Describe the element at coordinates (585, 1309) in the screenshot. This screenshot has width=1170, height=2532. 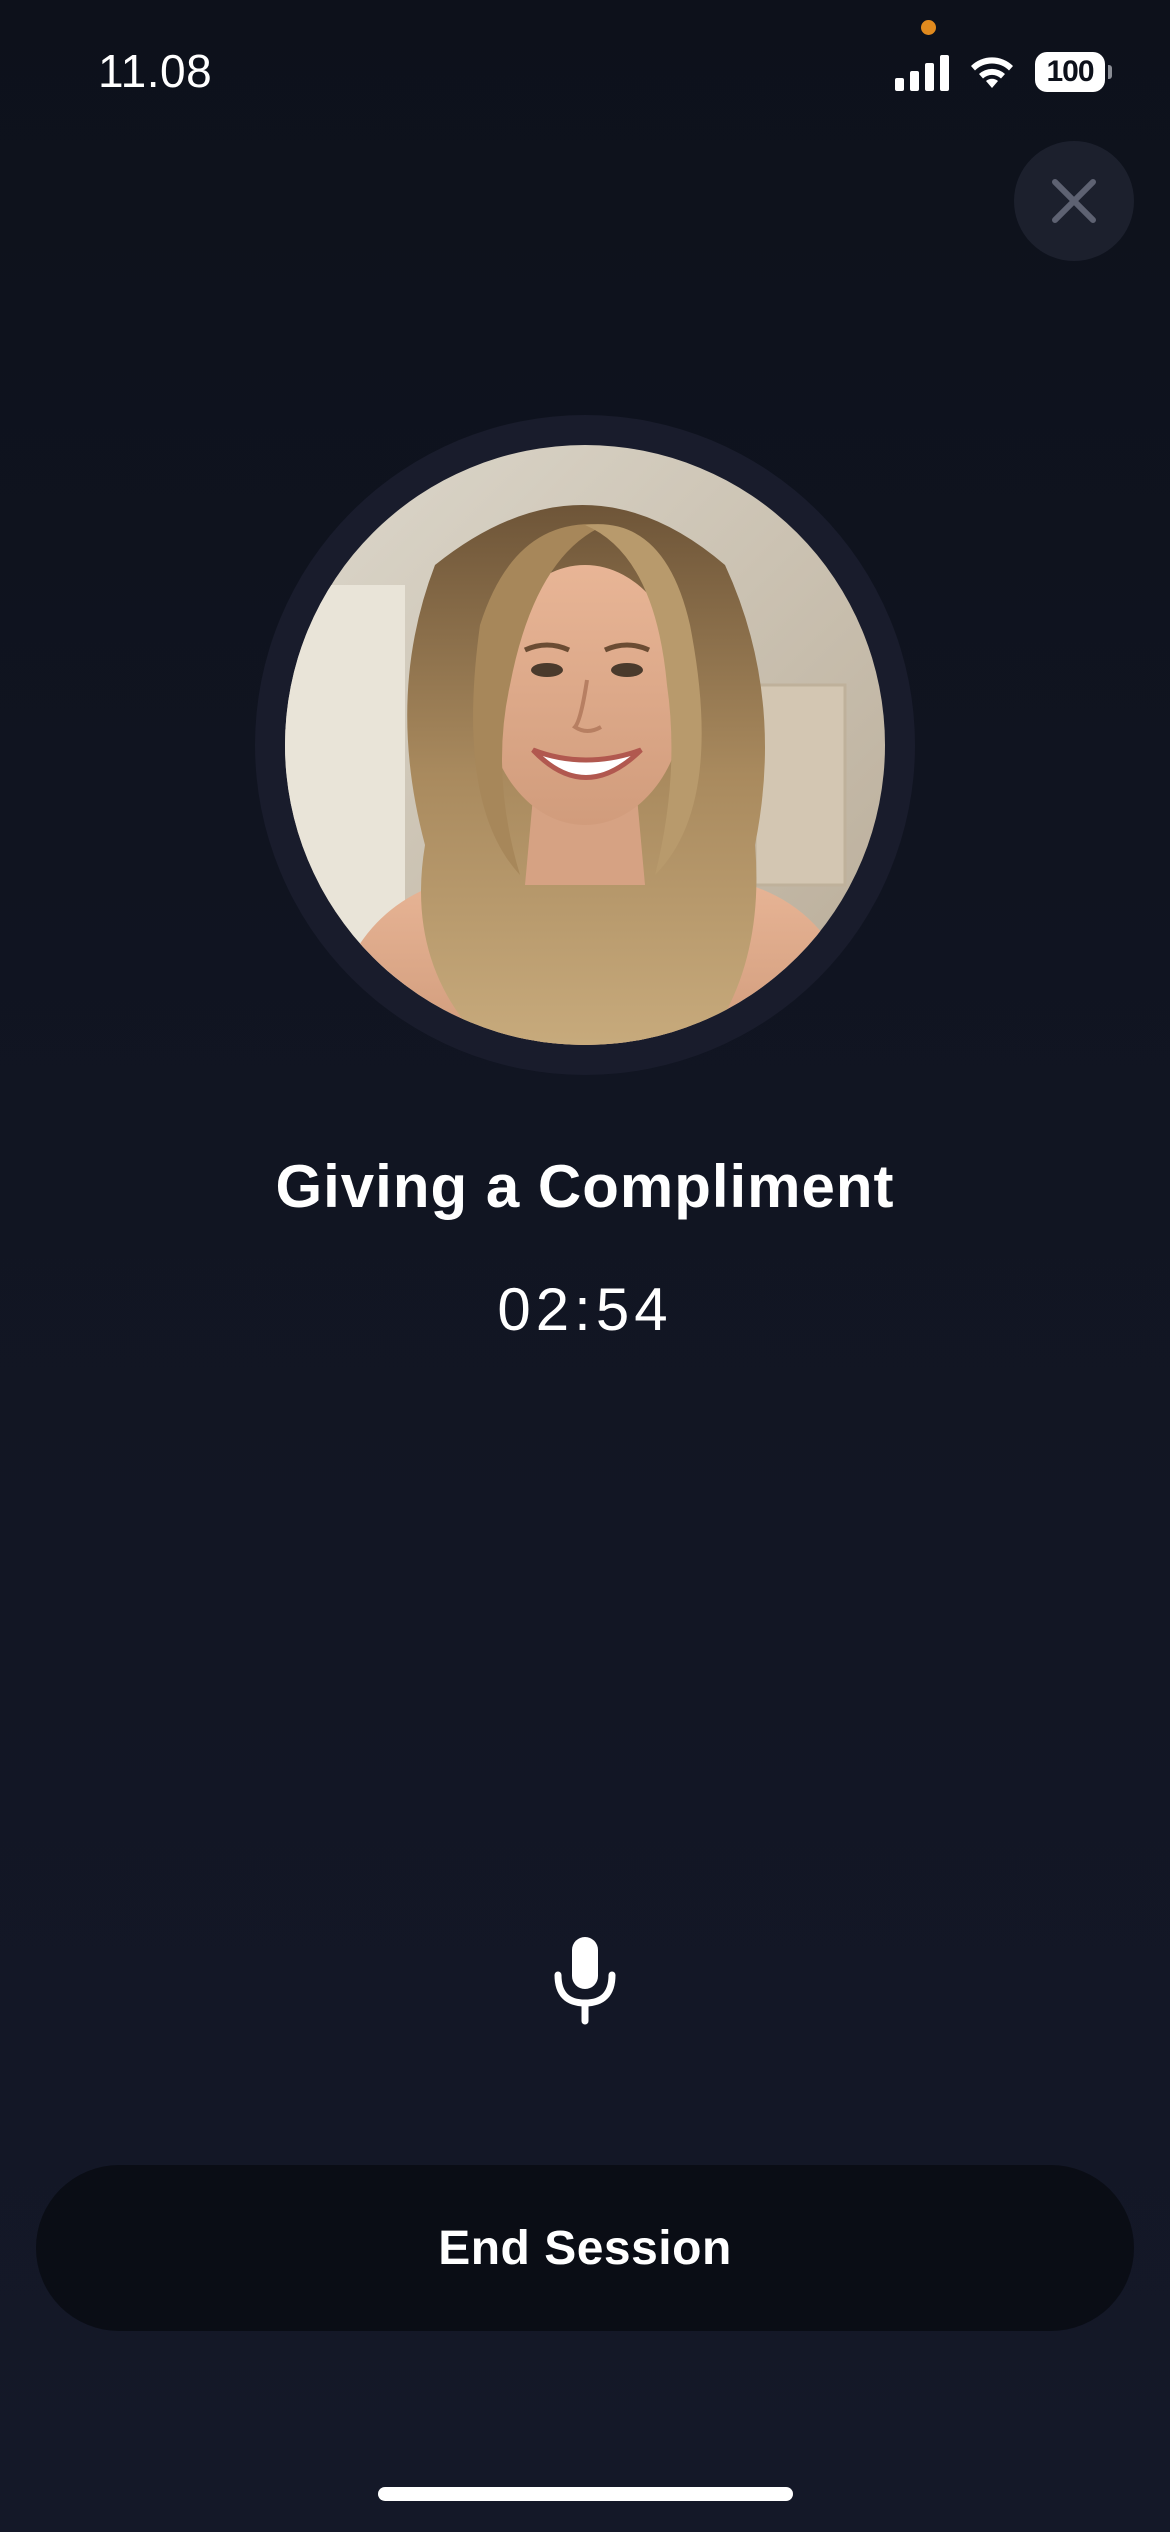
I see `session-timer: 02:54` at that location.